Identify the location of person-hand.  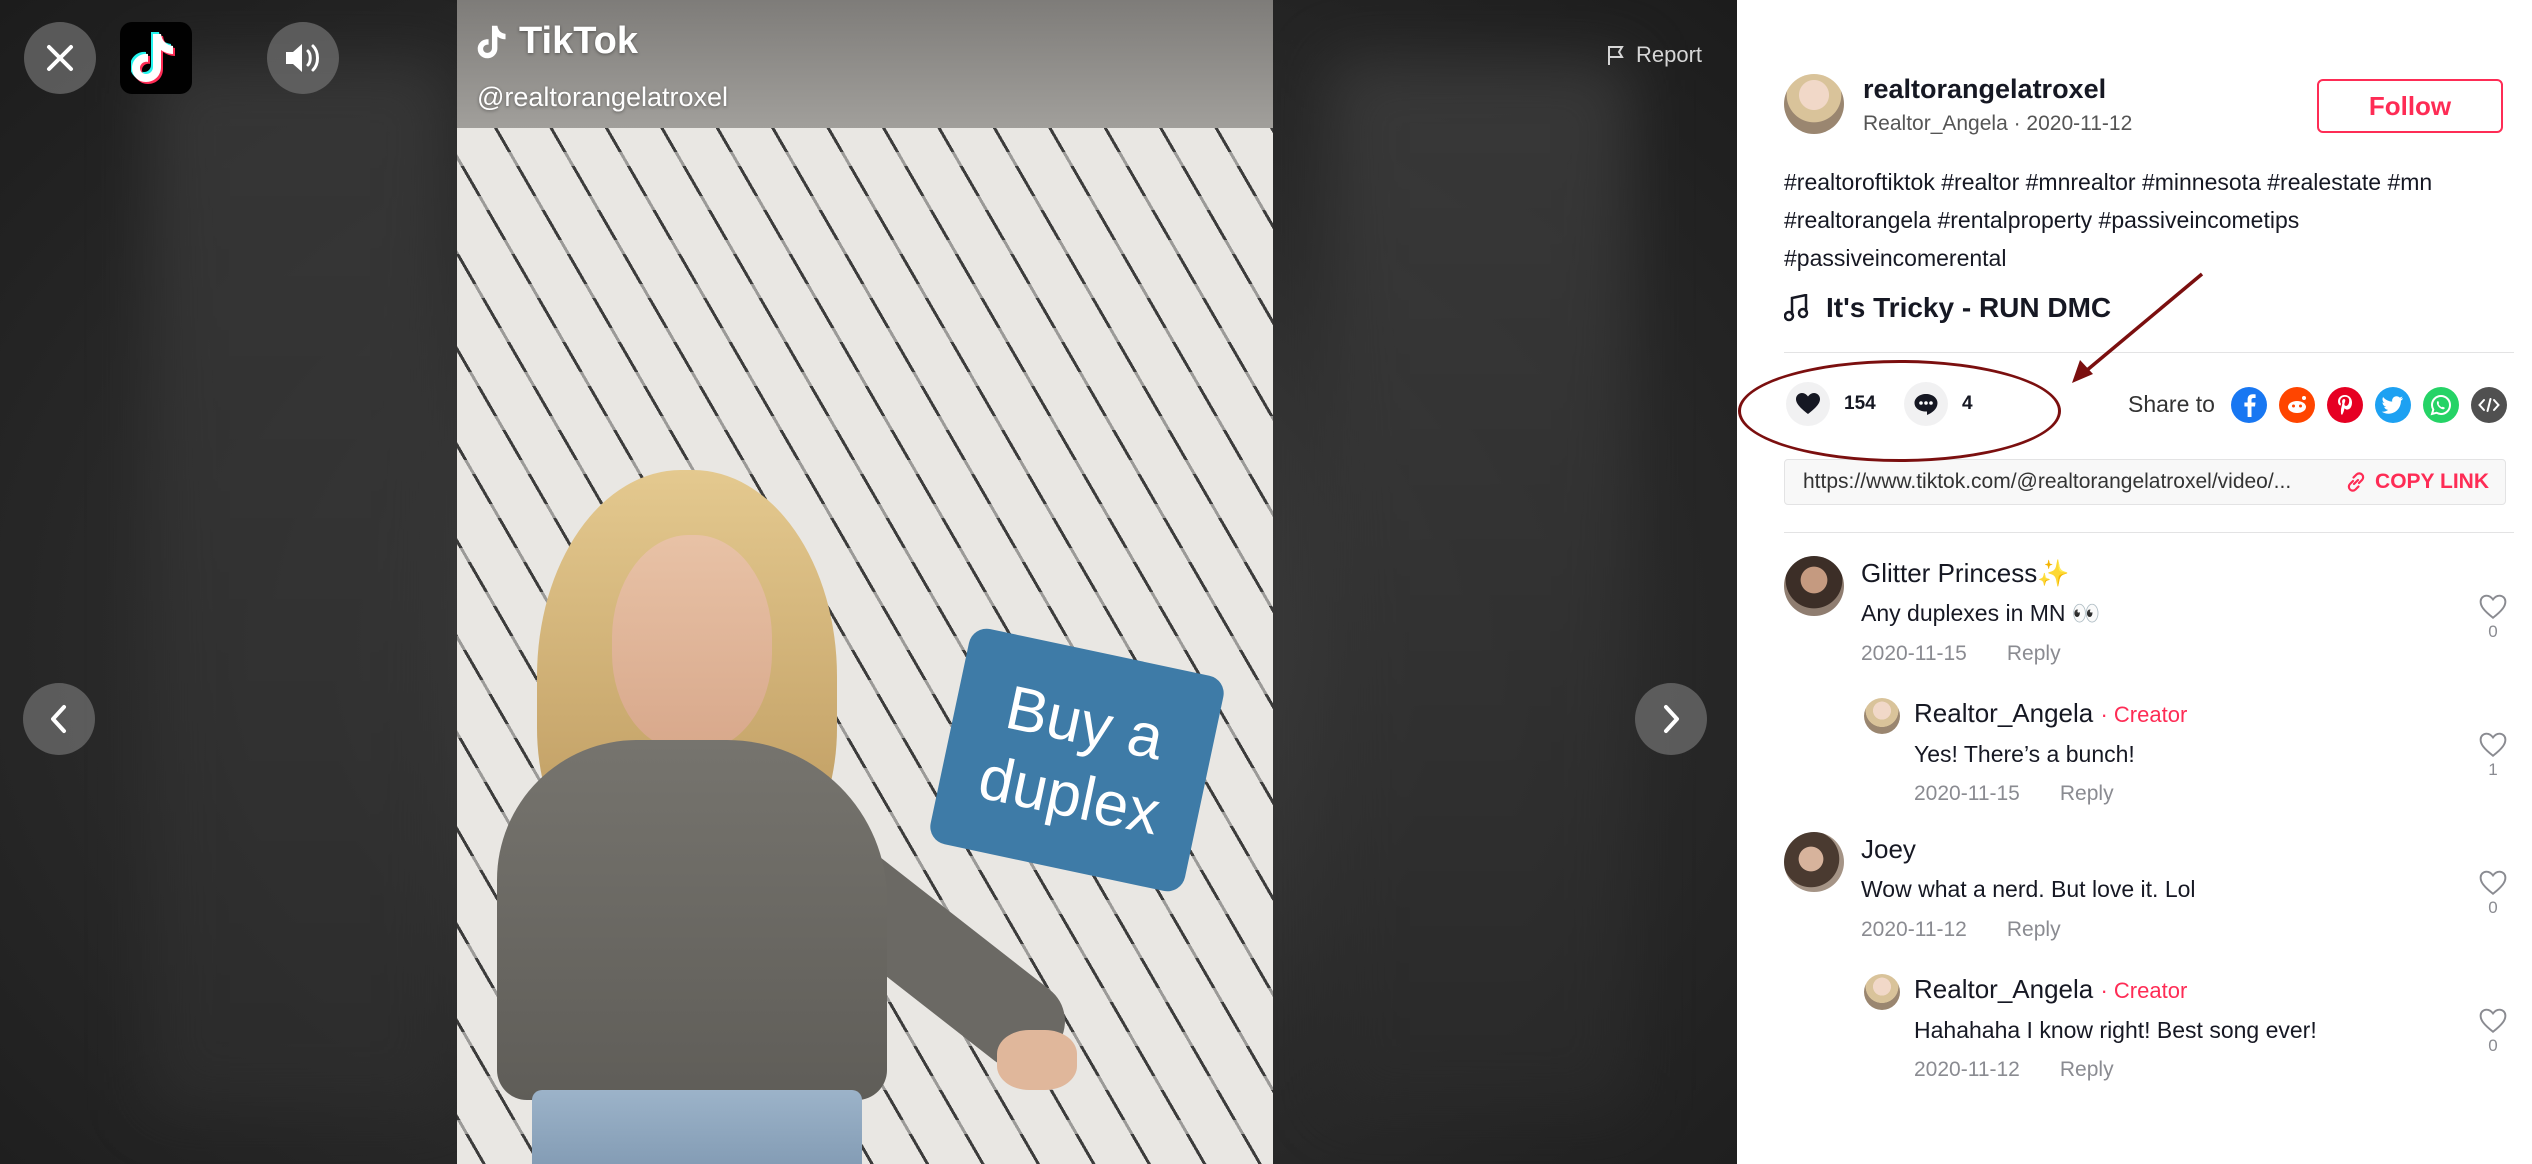
(1037, 1060).